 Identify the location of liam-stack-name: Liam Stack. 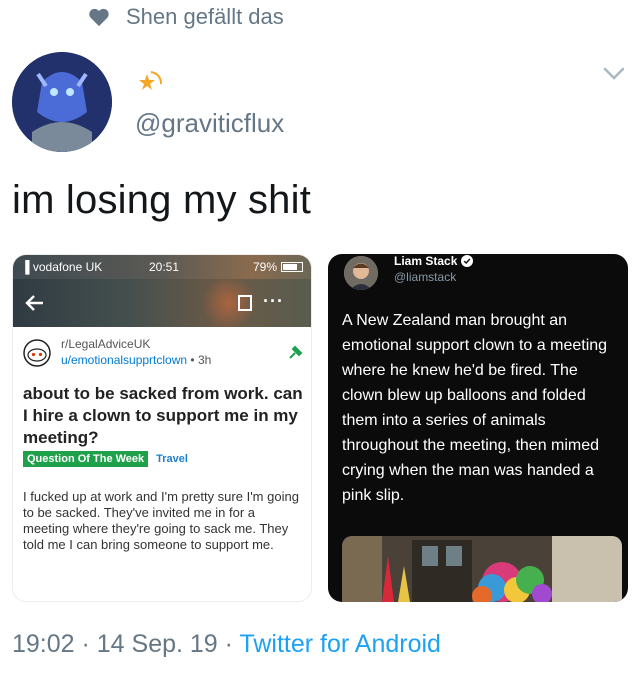
(434, 261).